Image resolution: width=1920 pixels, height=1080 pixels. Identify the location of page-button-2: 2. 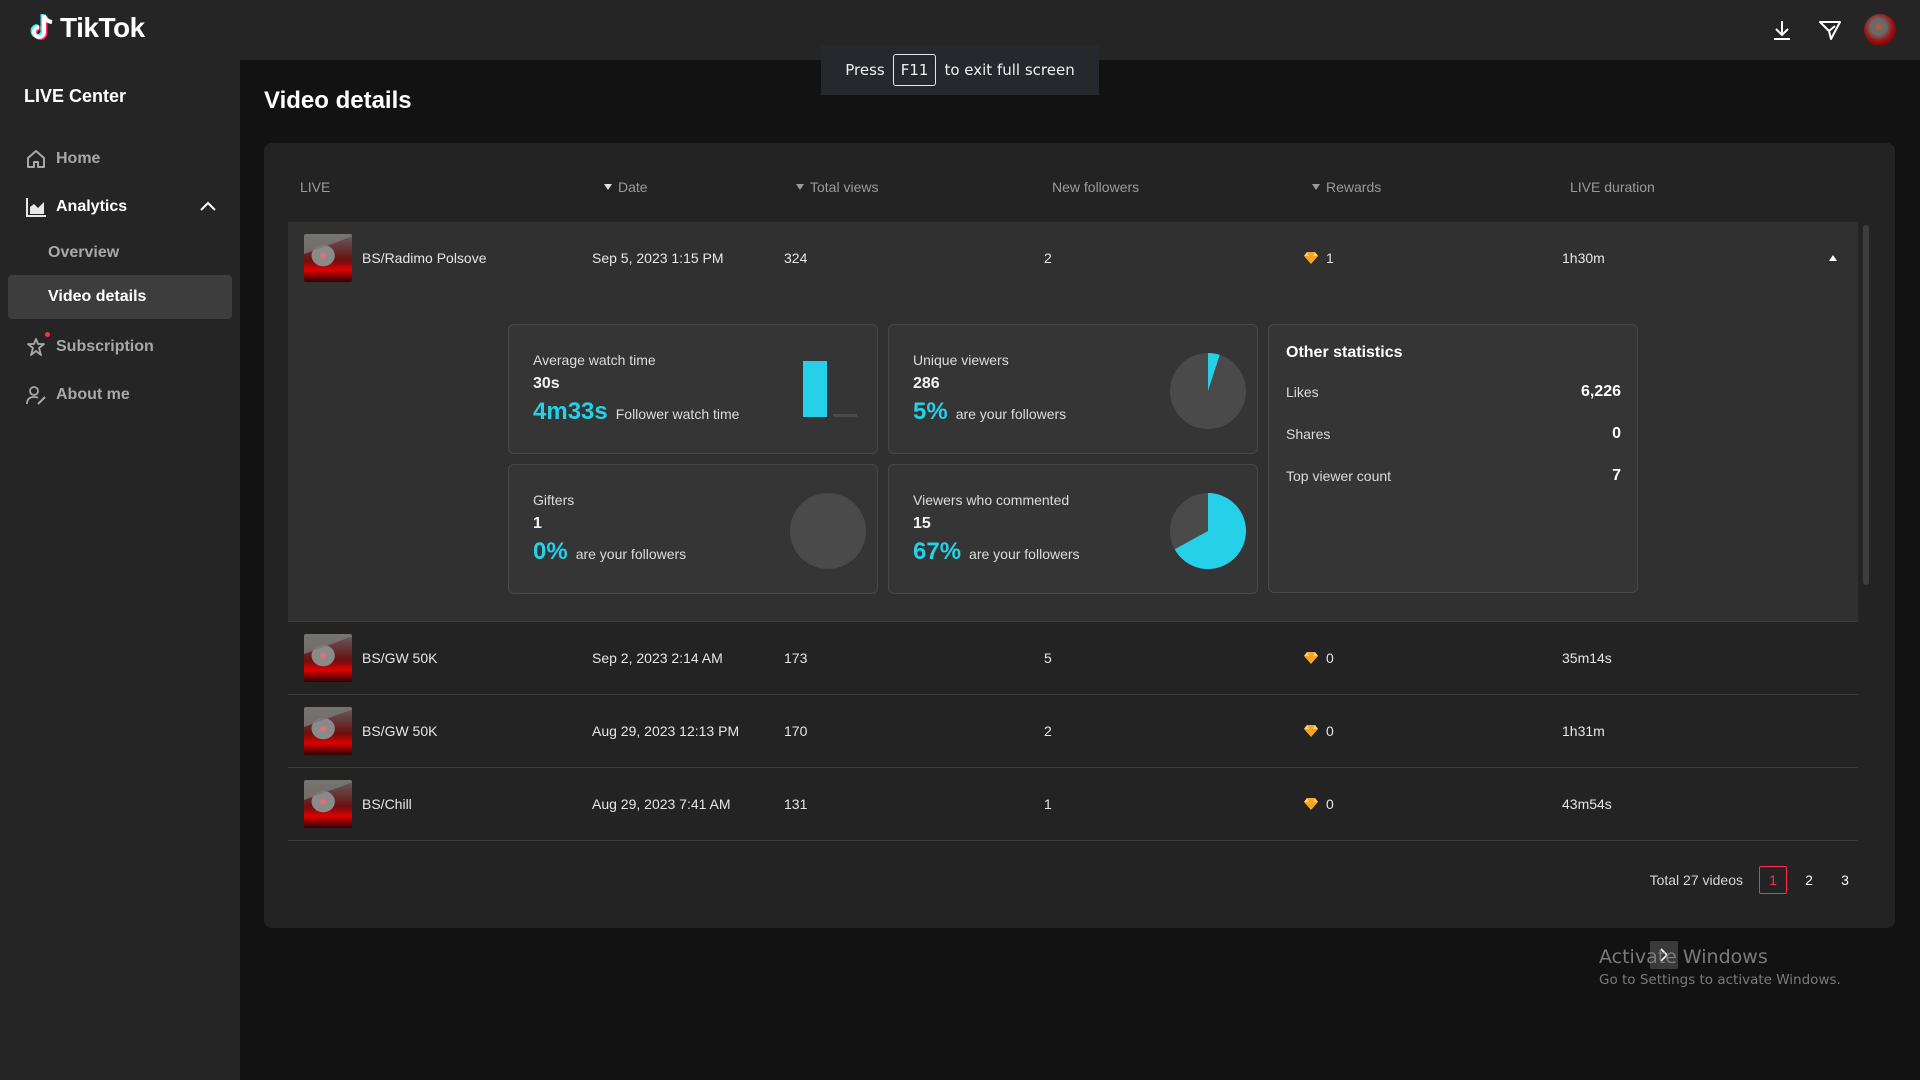
(1809, 880).